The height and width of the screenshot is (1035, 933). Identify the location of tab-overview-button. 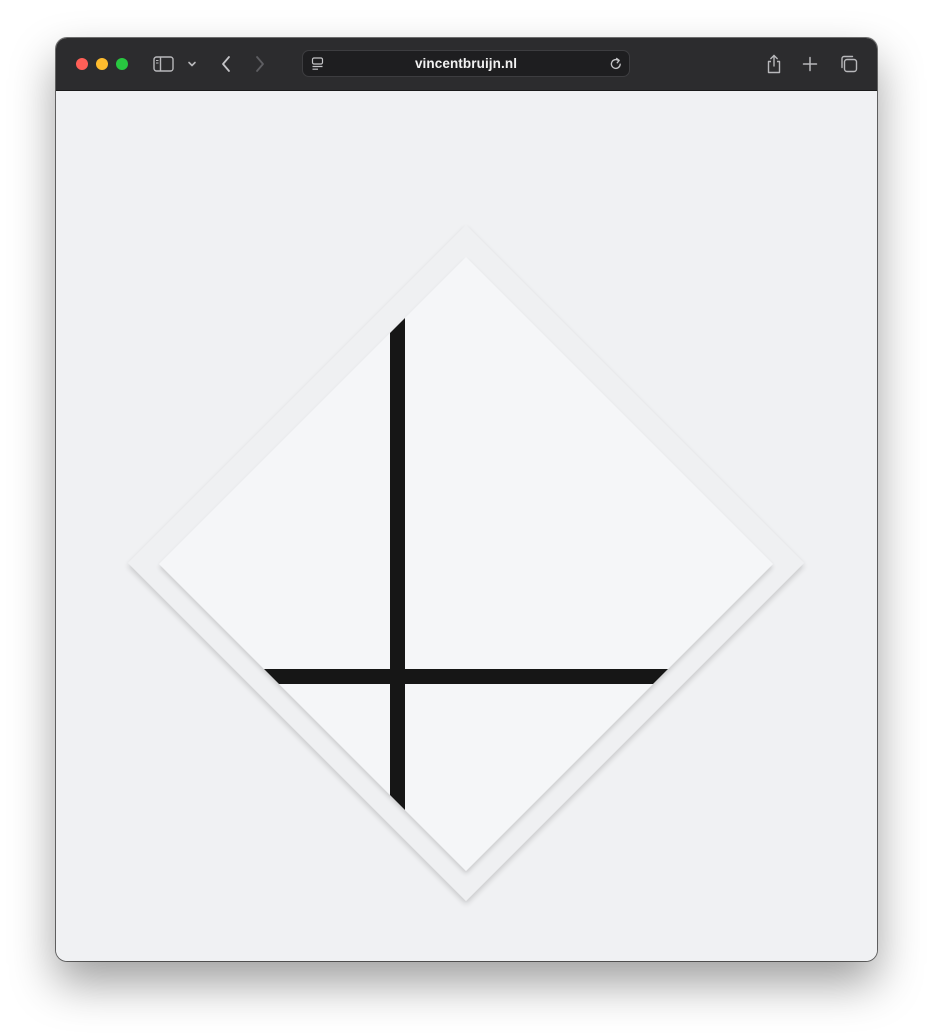
(849, 64).